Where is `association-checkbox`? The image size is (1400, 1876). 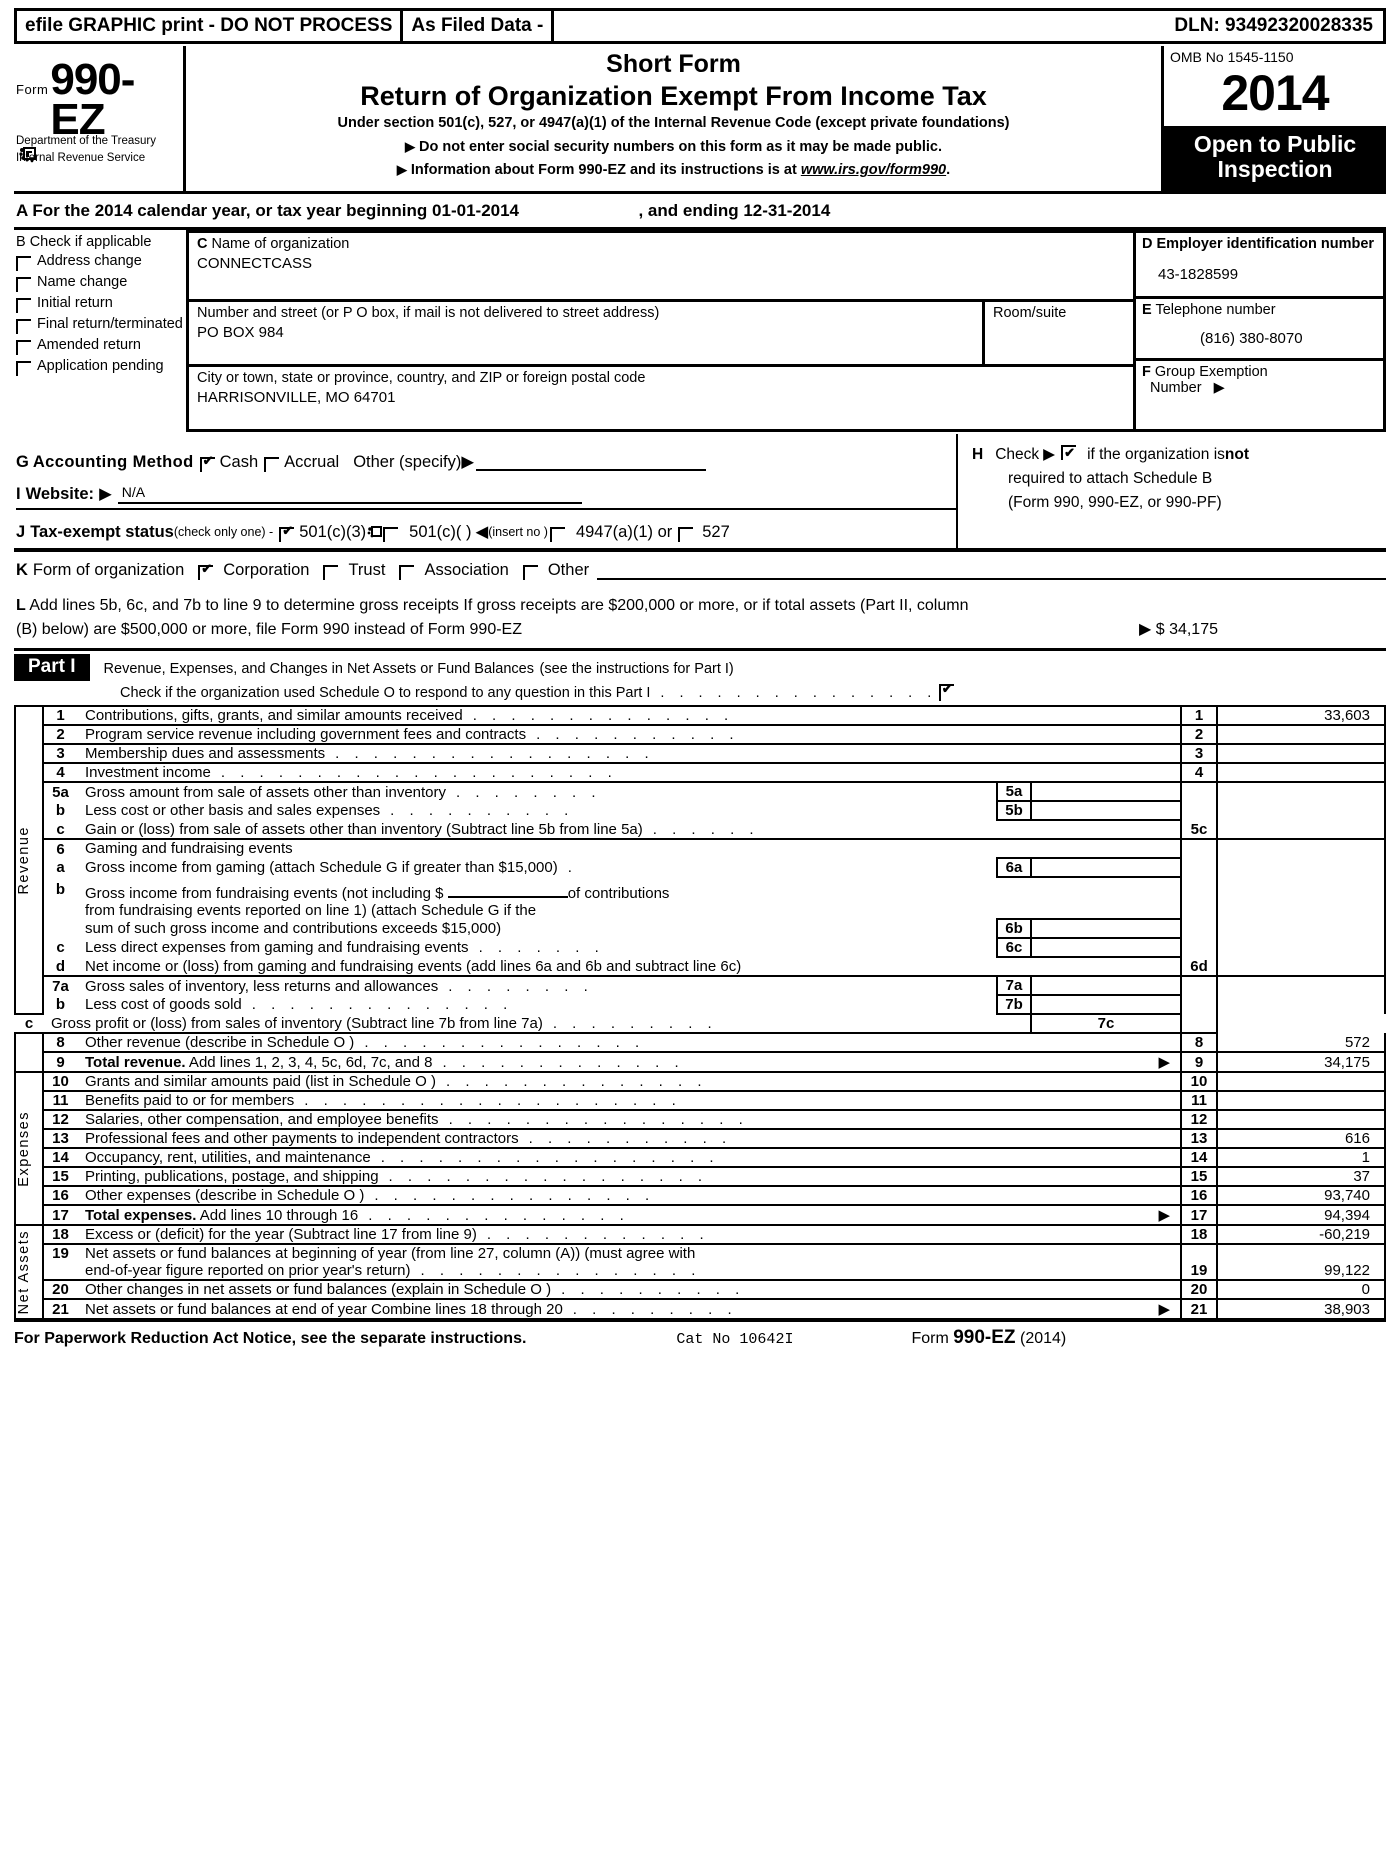 association-checkbox is located at coordinates (407, 572).